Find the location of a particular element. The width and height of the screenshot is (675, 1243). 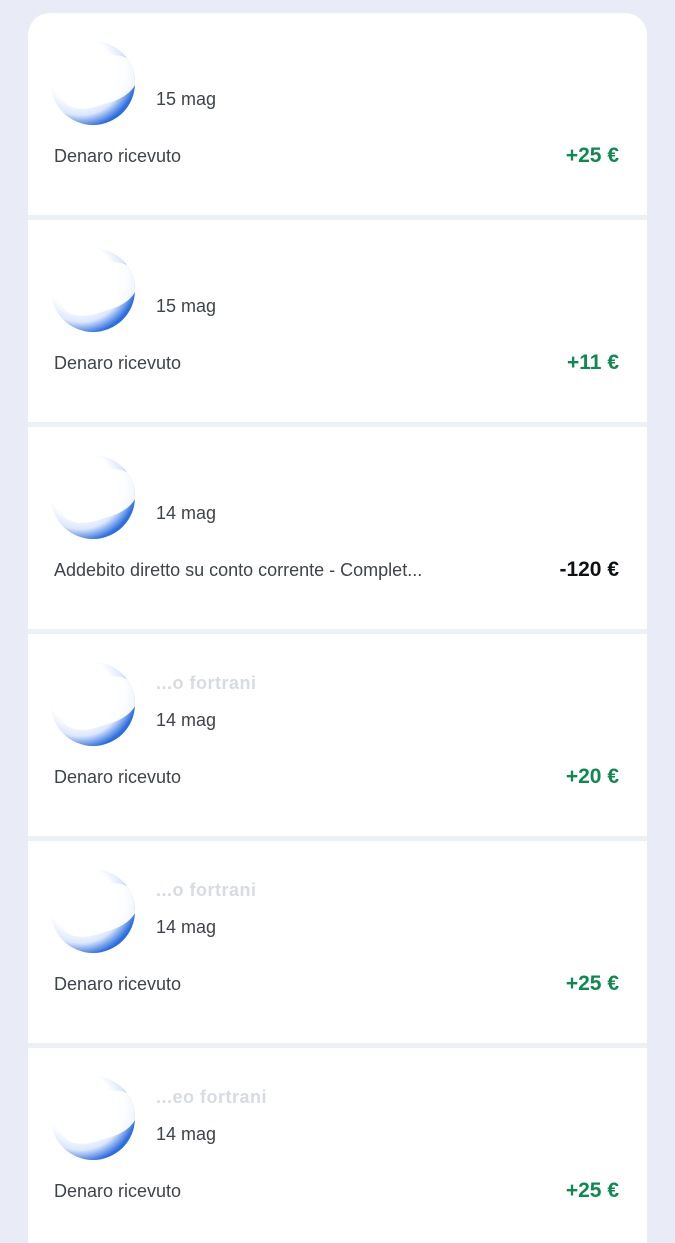

transaction-amount: +20 € is located at coordinates (592, 776).